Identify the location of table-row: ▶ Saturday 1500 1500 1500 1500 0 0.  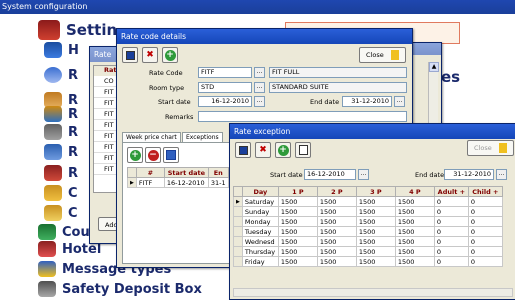
(368, 201).